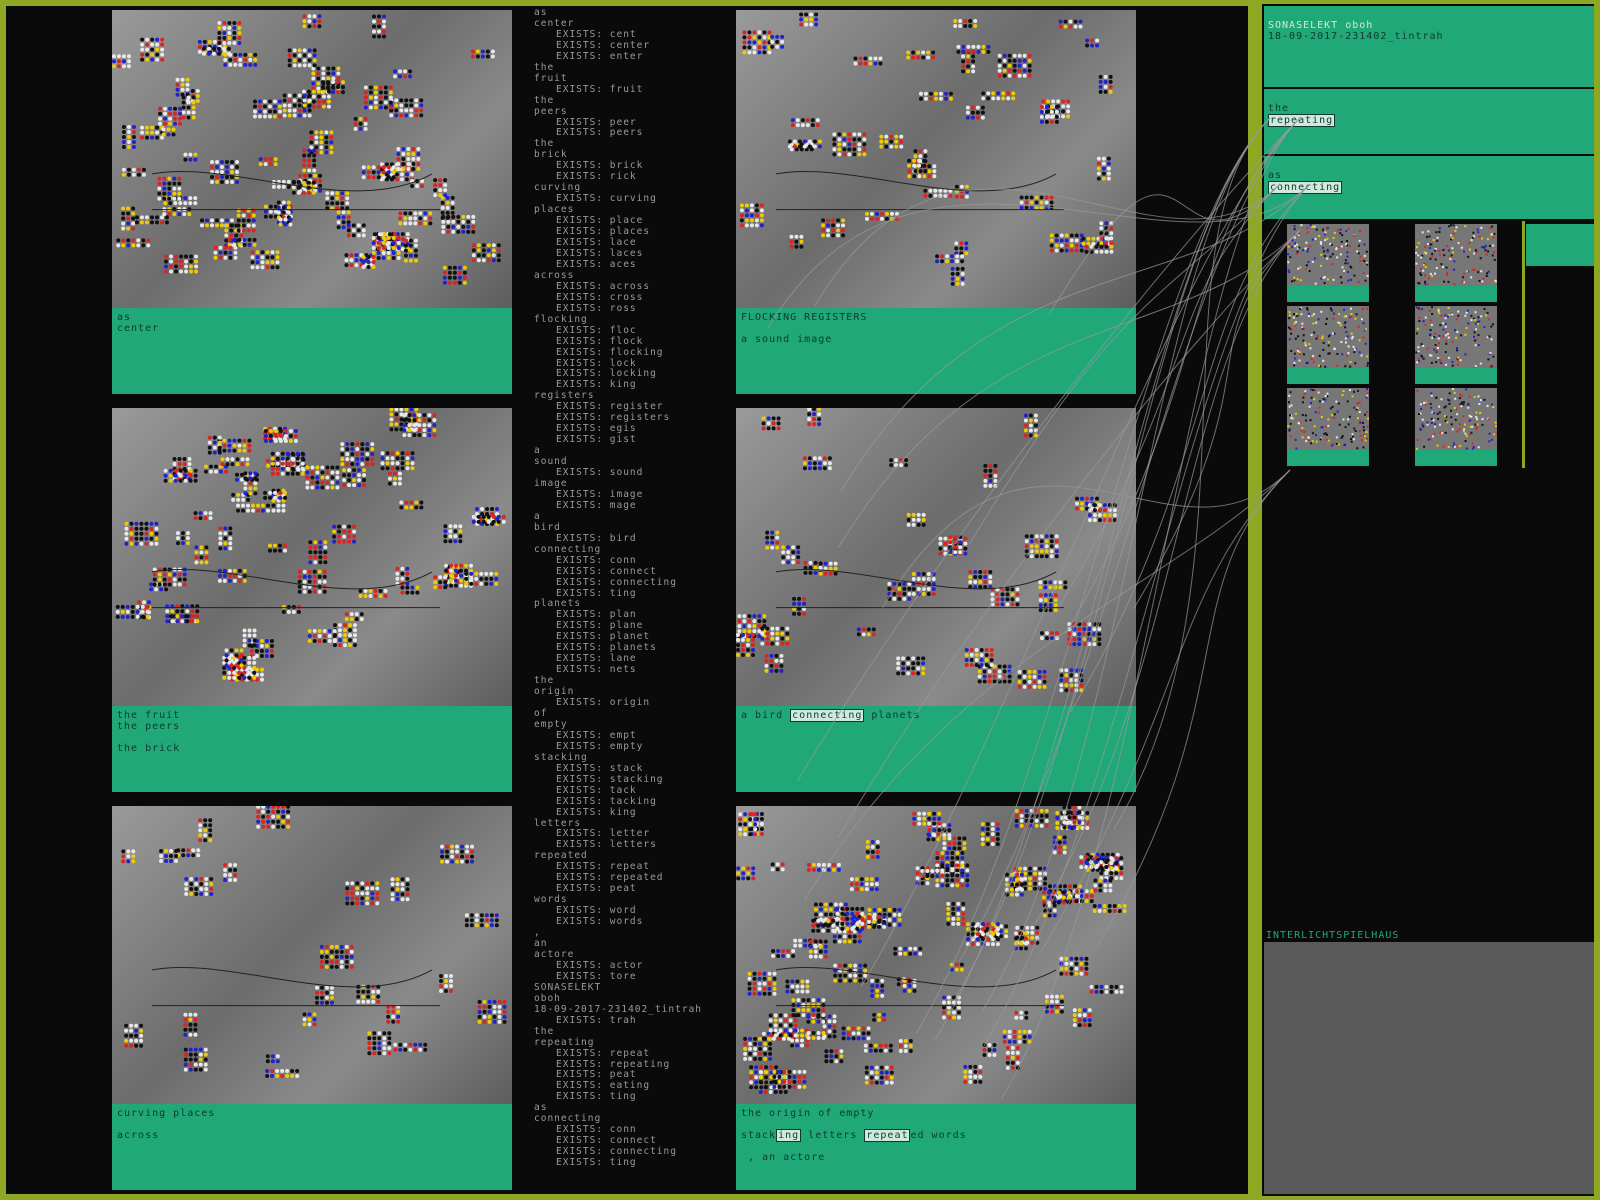 This screenshot has width=1600, height=1200. I want to click on block1-word: the, so click(1279, 108).